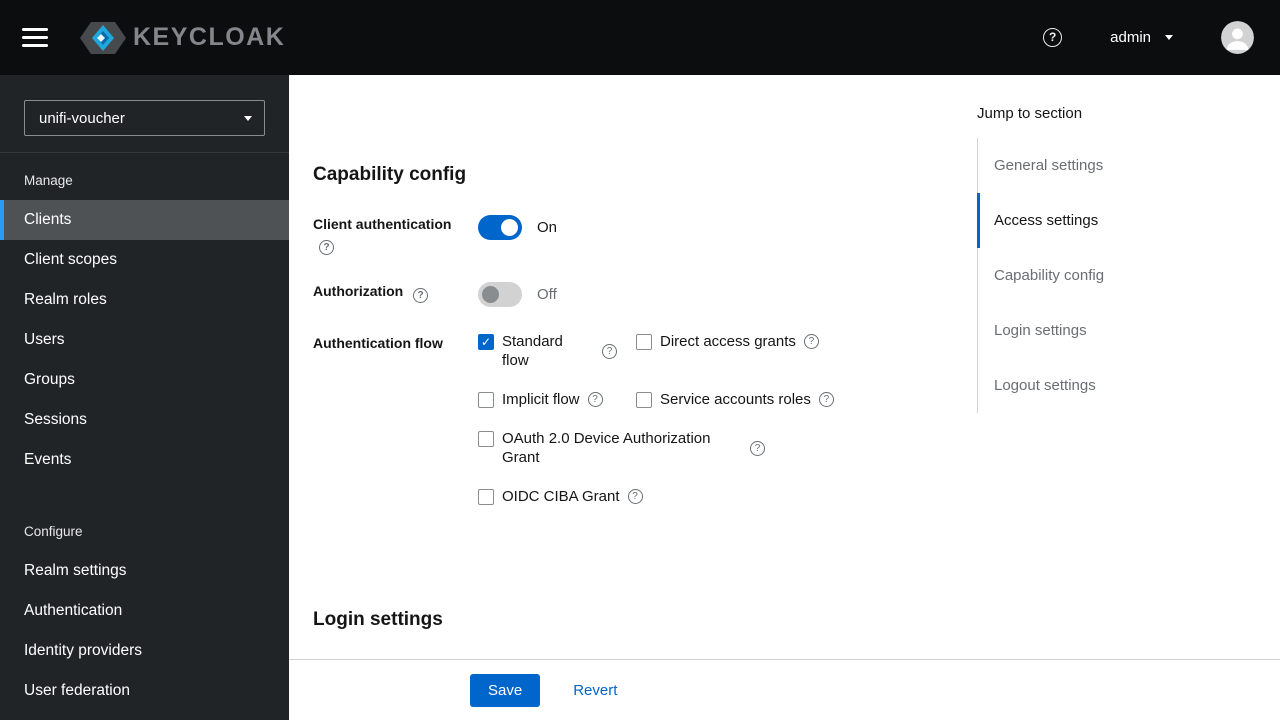 The width and height of the screenshot is (1280, 720). I want to click on sidebar-item-realm-roles: Realm roles, so click(144, 300).